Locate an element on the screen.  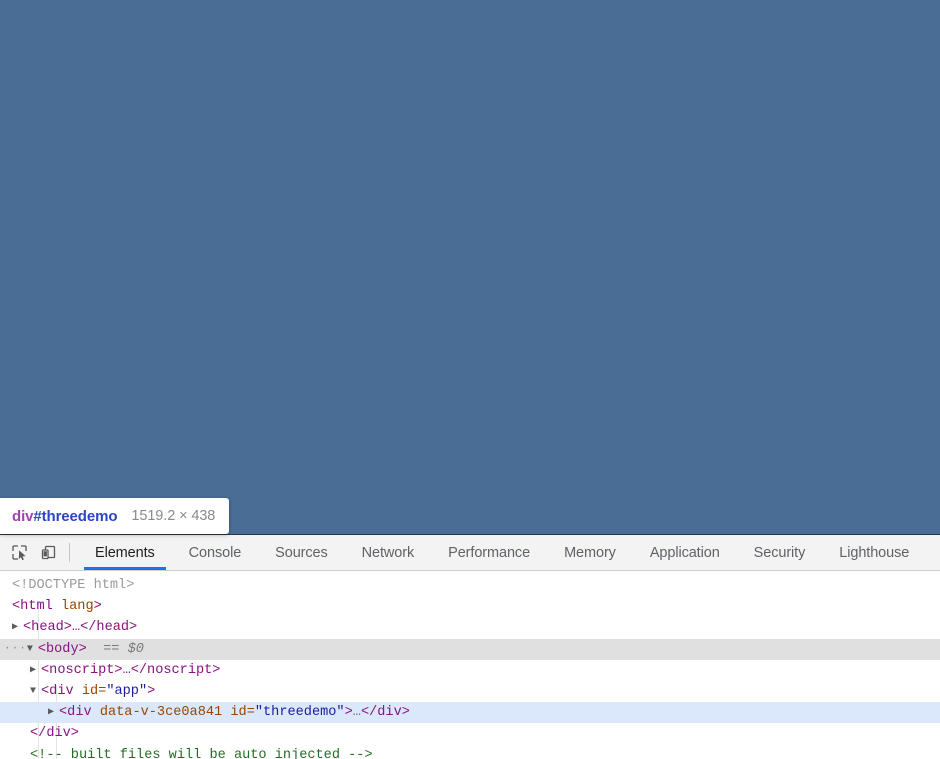
tab-sources: Sources is located at coordinates (301, 552).